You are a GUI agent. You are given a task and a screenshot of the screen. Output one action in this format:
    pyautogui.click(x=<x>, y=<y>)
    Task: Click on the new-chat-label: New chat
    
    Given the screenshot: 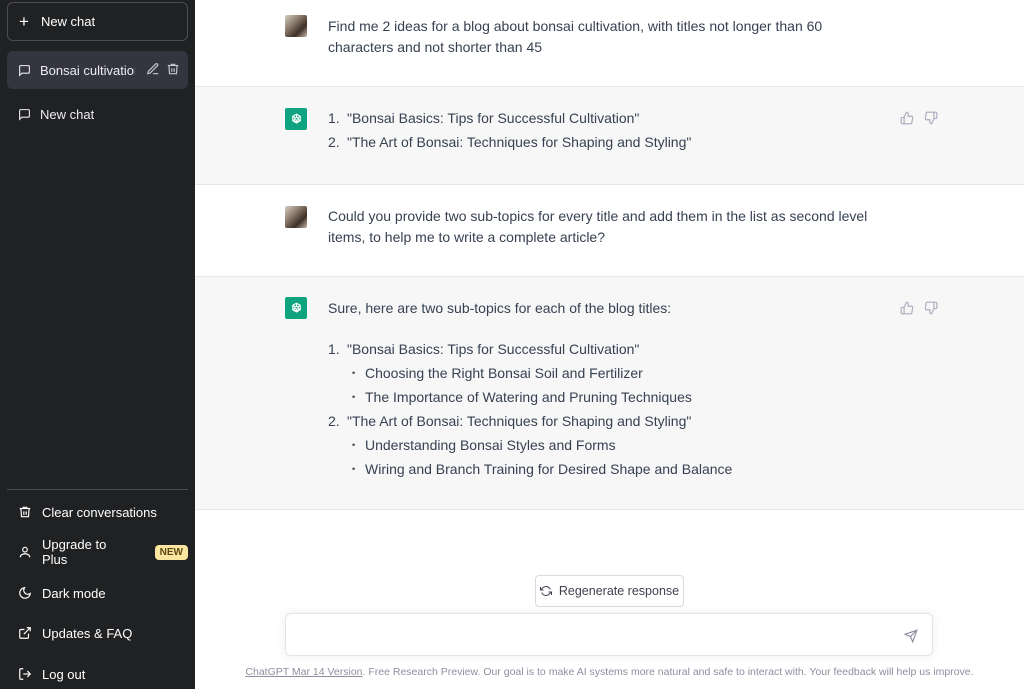 What is the action you would take?
    pyautogui.click(x=68, y=21)
    